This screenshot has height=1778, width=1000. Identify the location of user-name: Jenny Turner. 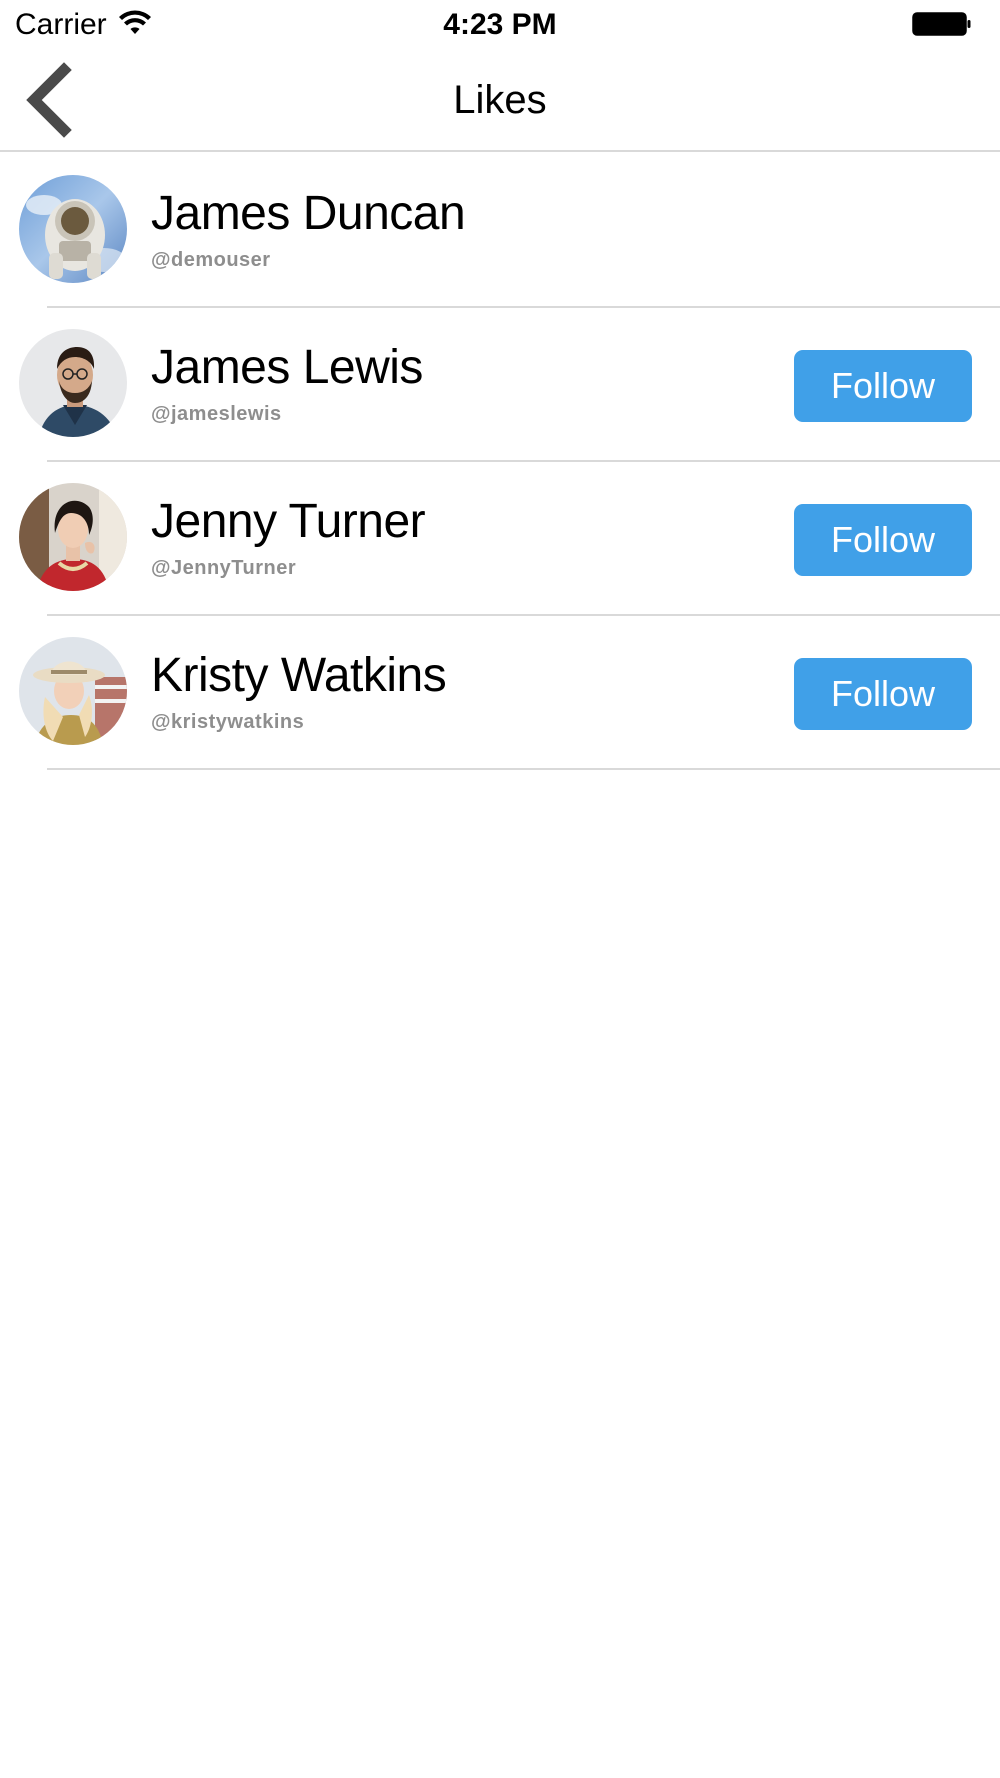
(288, 522).